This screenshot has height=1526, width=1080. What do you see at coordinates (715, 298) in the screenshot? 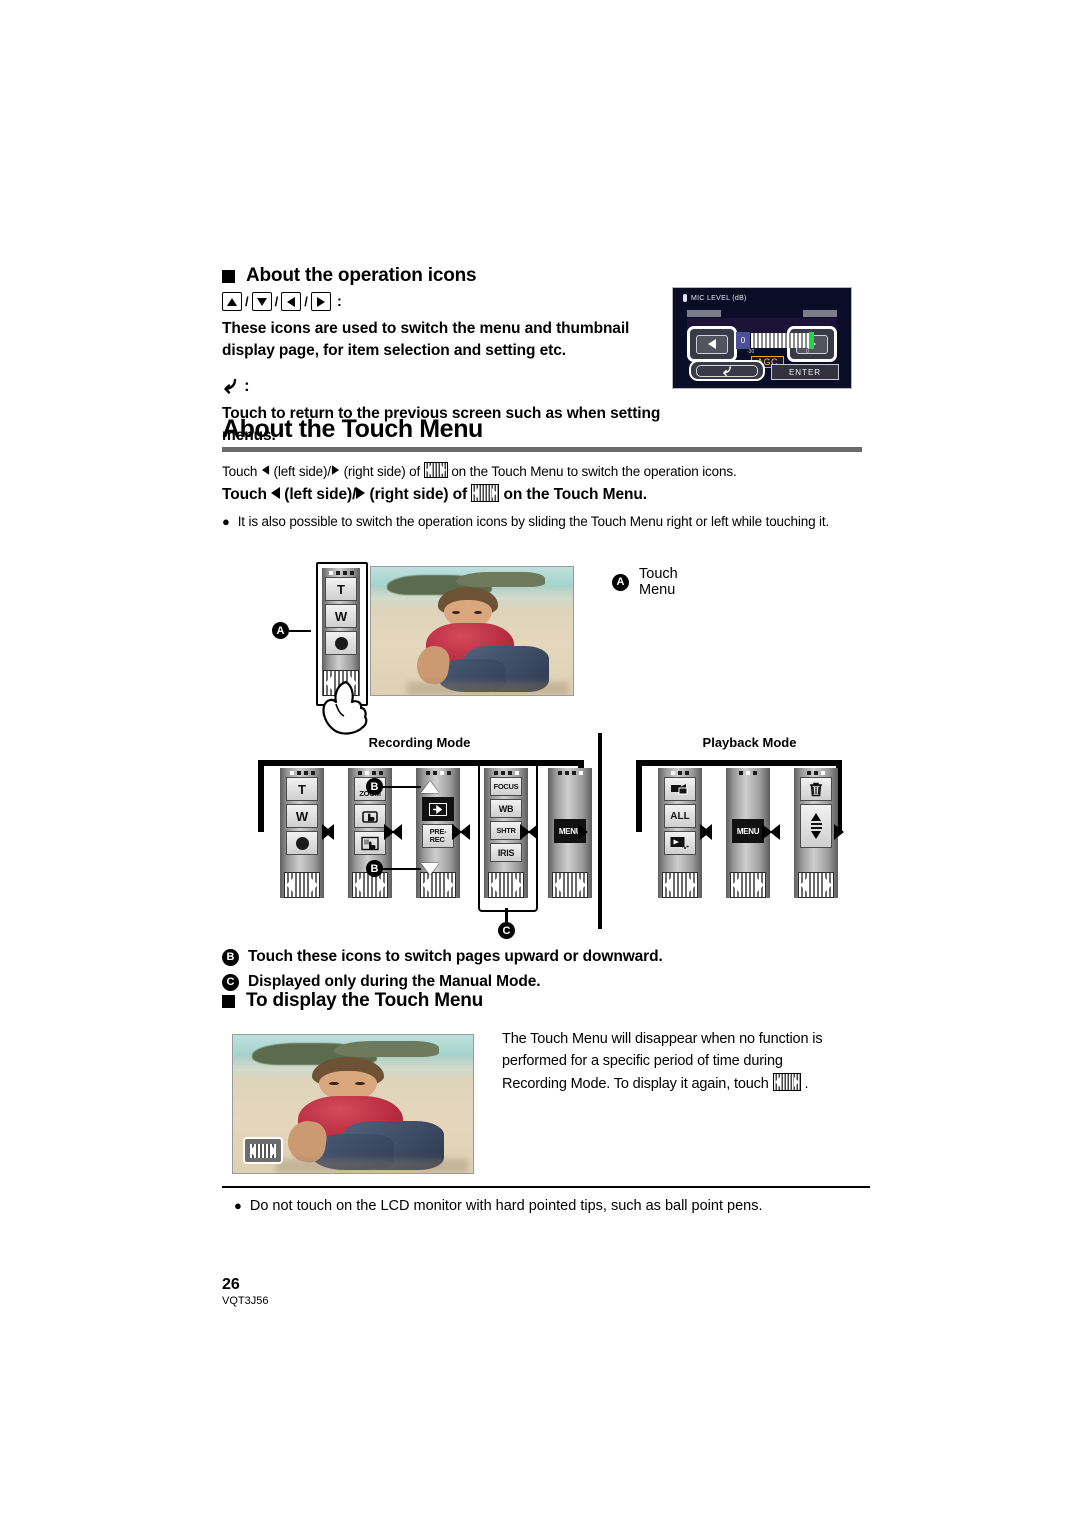
I see `mic-level-title: MIC LEVEL (dB)` at bounding box center [715, 298].